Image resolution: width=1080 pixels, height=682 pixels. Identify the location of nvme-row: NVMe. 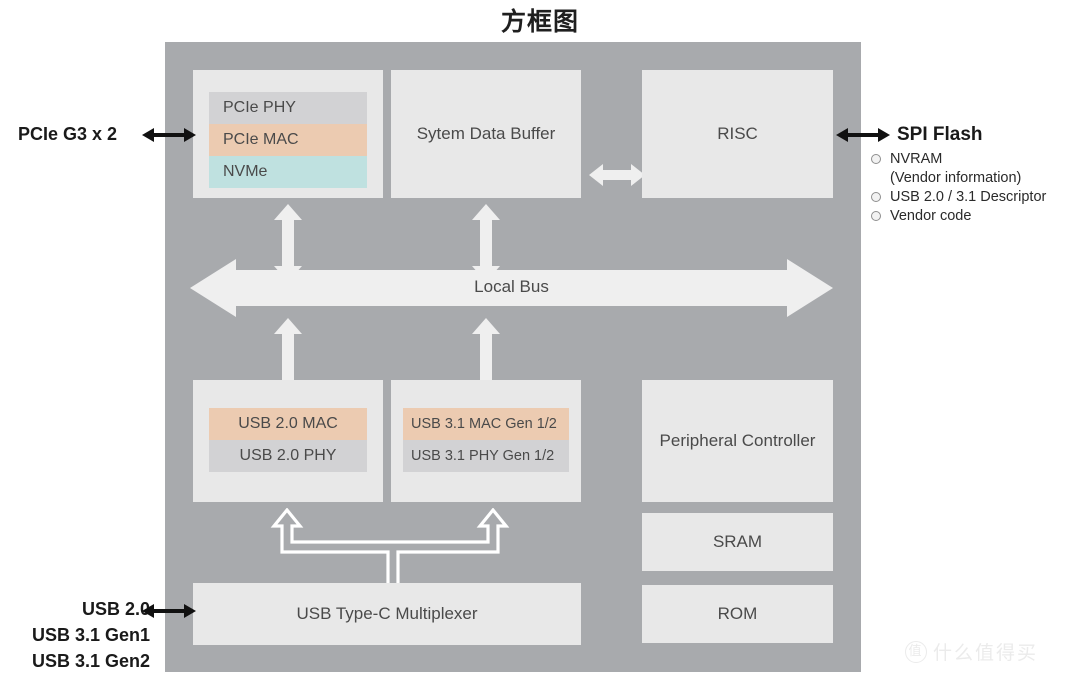
(288, 172).